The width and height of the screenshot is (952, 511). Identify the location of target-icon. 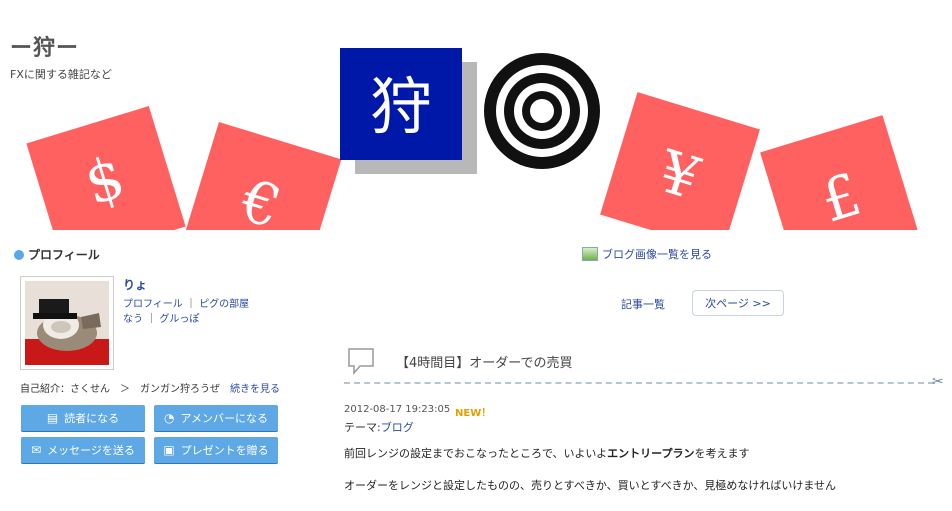
(542, 111).